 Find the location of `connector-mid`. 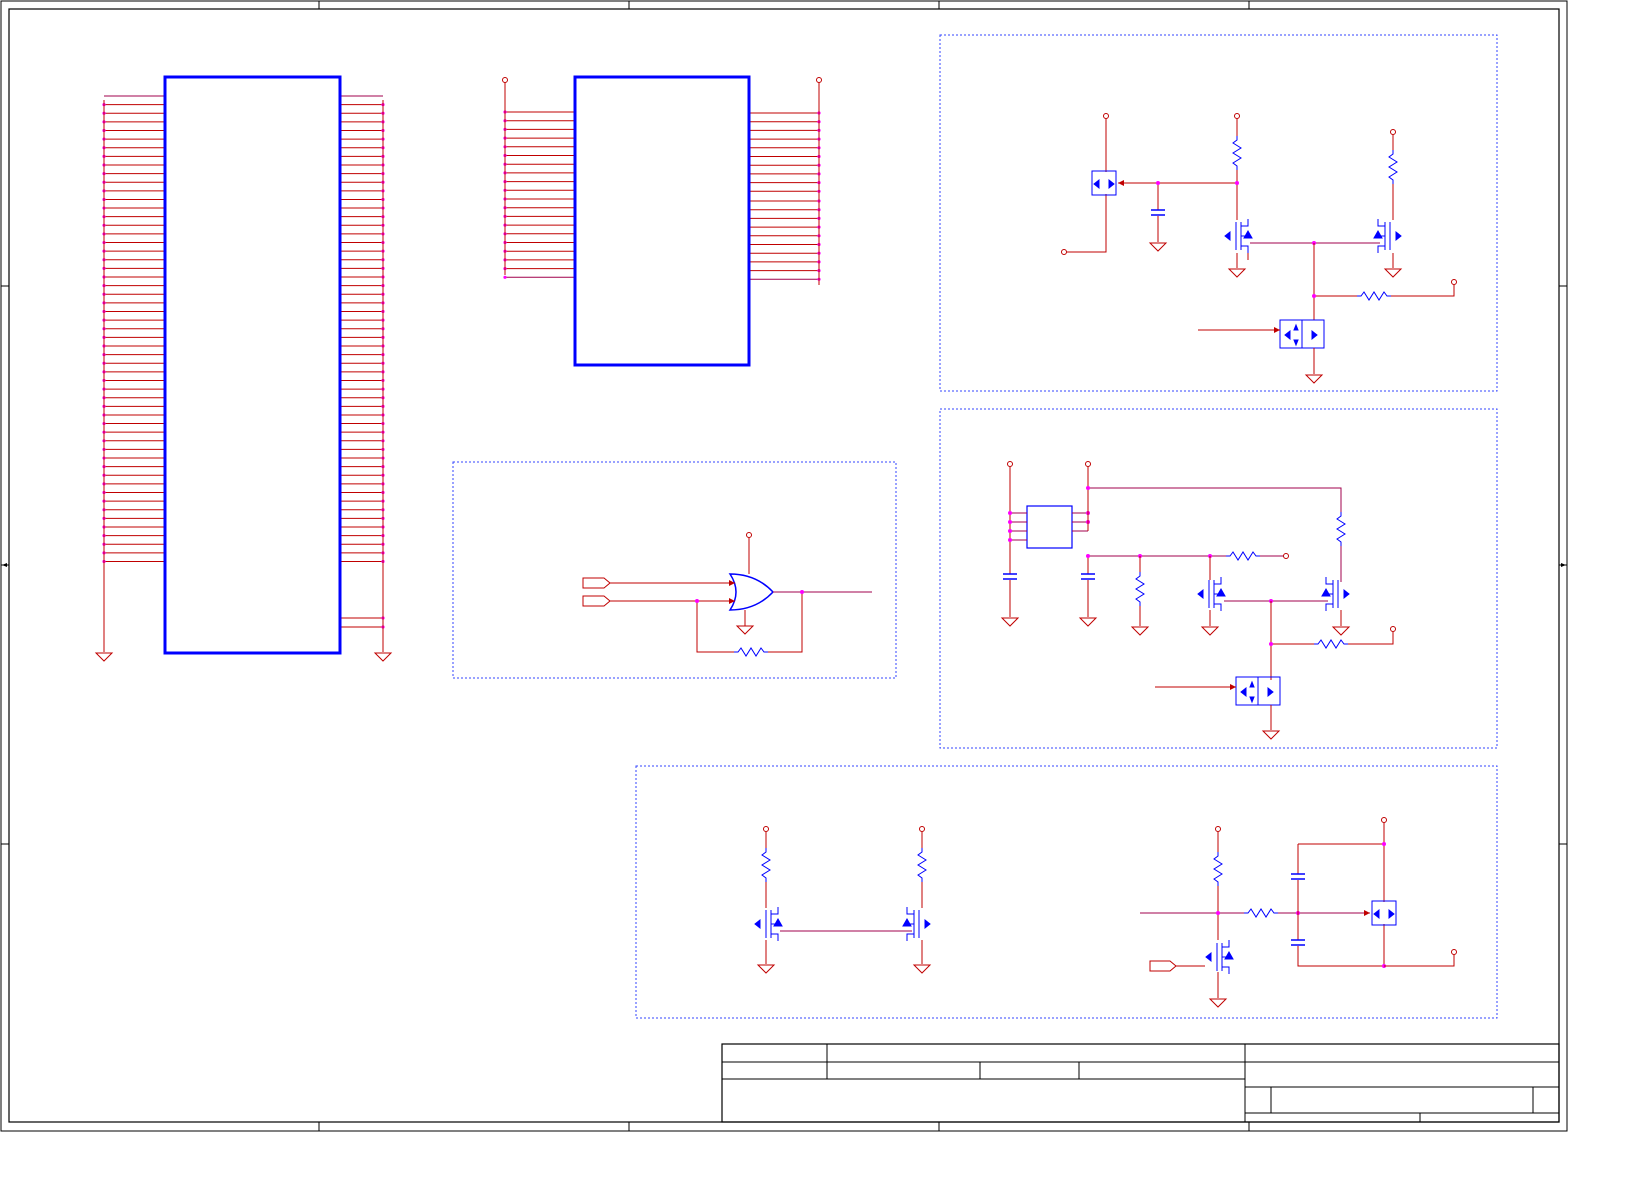

connector-mid is located at coordinates (662, 221).